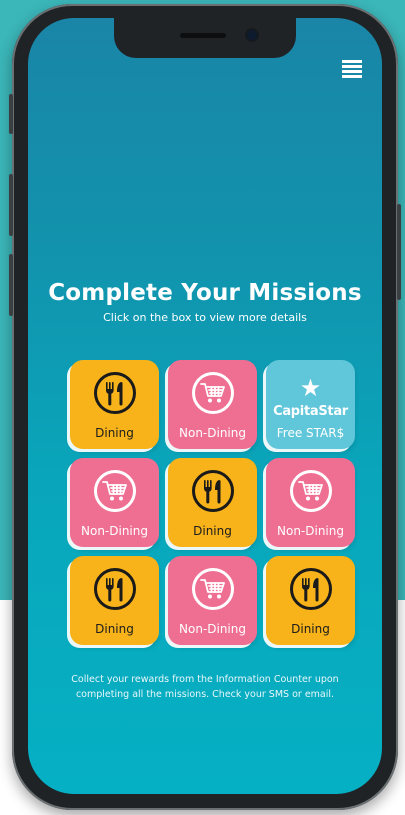 Image resolution: width=405 pixels, height=815 pixels. Describe the element at coordinates (11, 205) in the screenshot. I see `volume-up-button` at that location.